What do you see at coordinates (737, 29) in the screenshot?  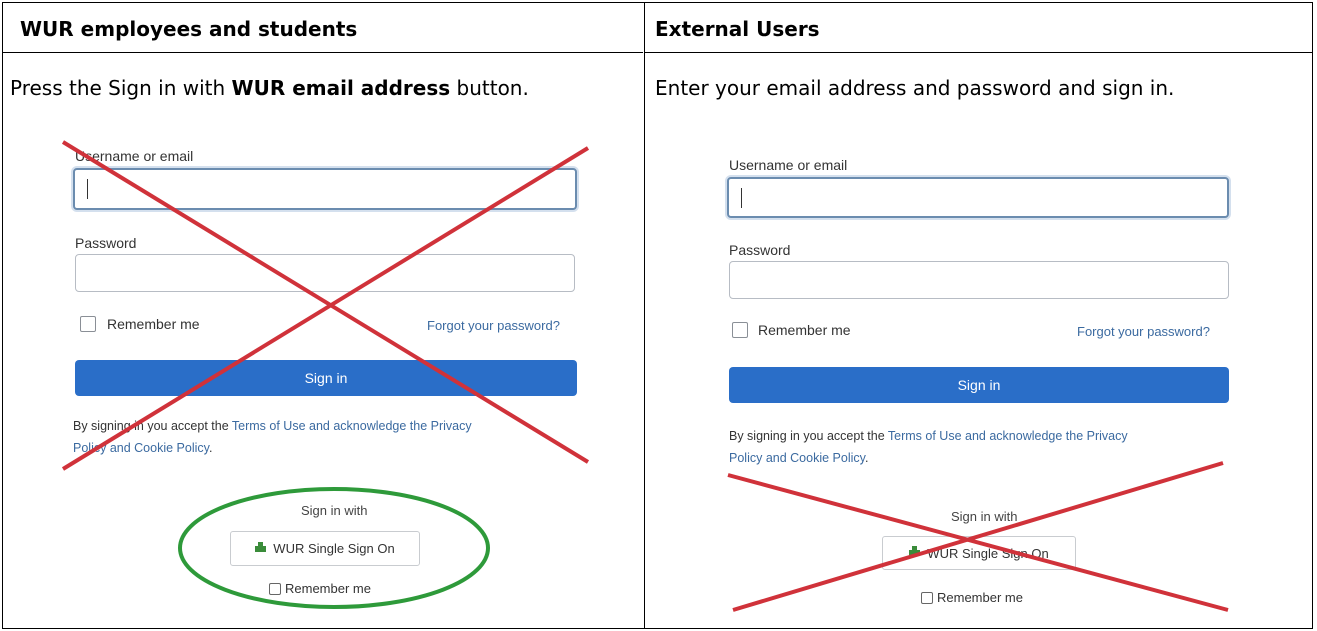 I see `external-heading: External Users` at bounding box center [737, 29].